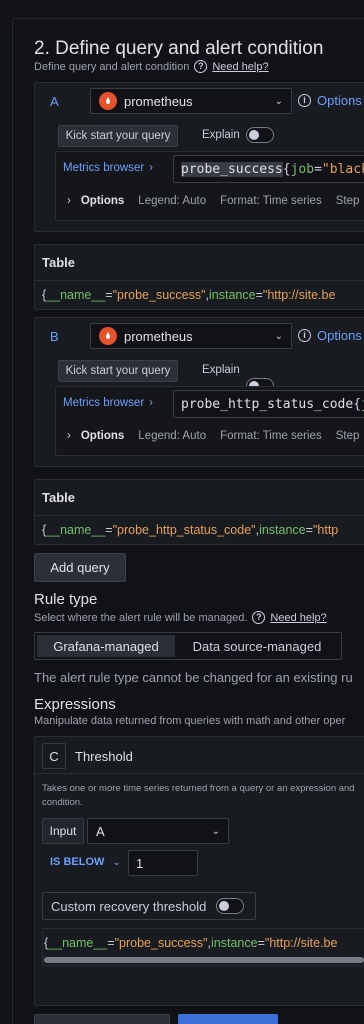 The image size is (364, 1024). I want to click on threshold-value-input: 1, so click(163, 863).